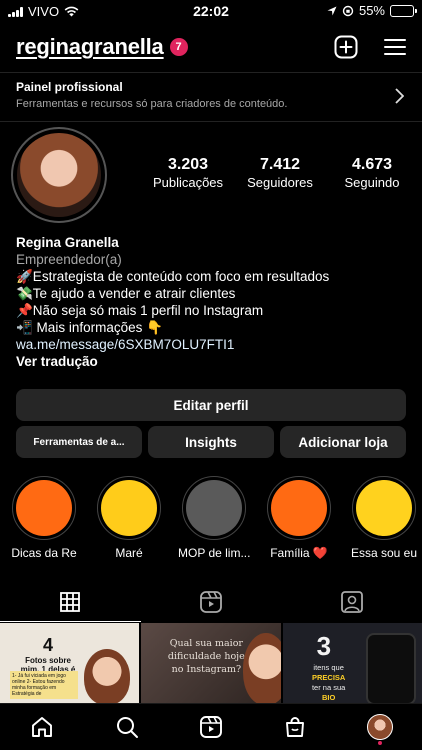 The width and height of the screenshot is (422, 750). I want to click on status-right: 55%, so click(372, 10).